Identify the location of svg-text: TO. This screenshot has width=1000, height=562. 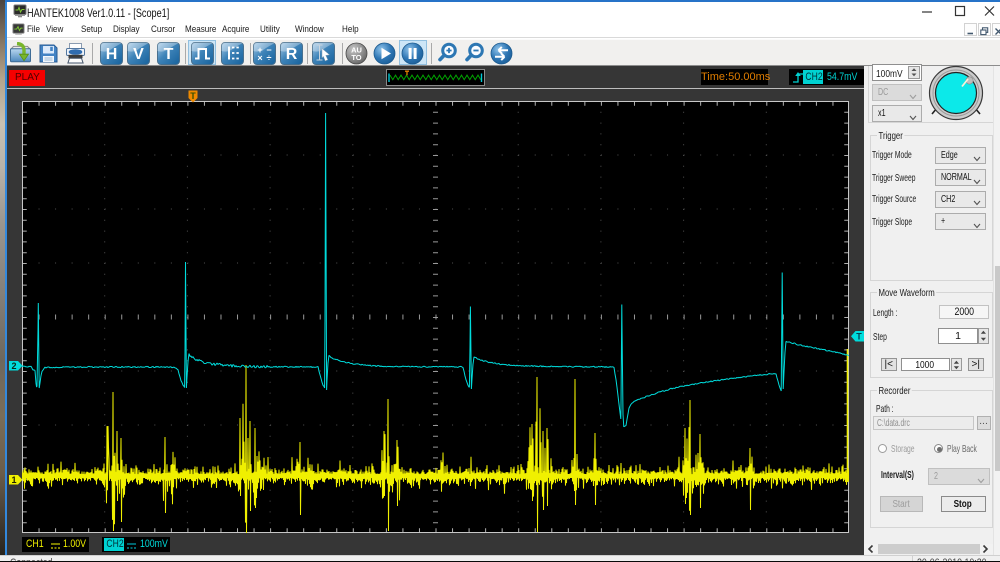
(356, 57).